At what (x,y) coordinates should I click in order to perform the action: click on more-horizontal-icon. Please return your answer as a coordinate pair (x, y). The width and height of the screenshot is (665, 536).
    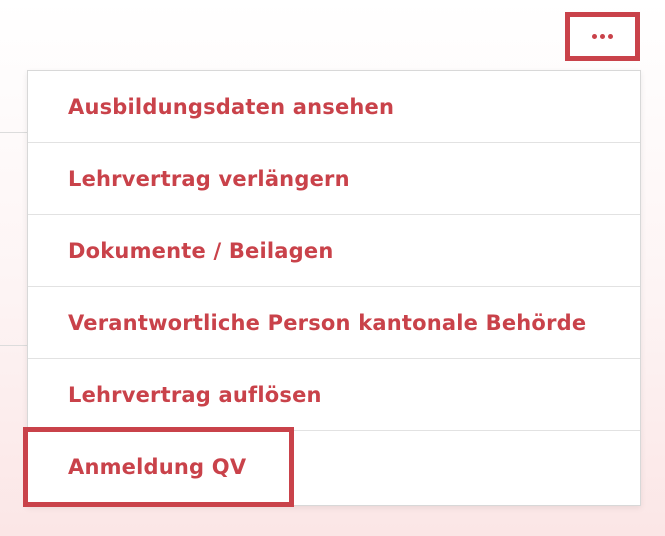
    Looking at the image, I should click on (602, 36).